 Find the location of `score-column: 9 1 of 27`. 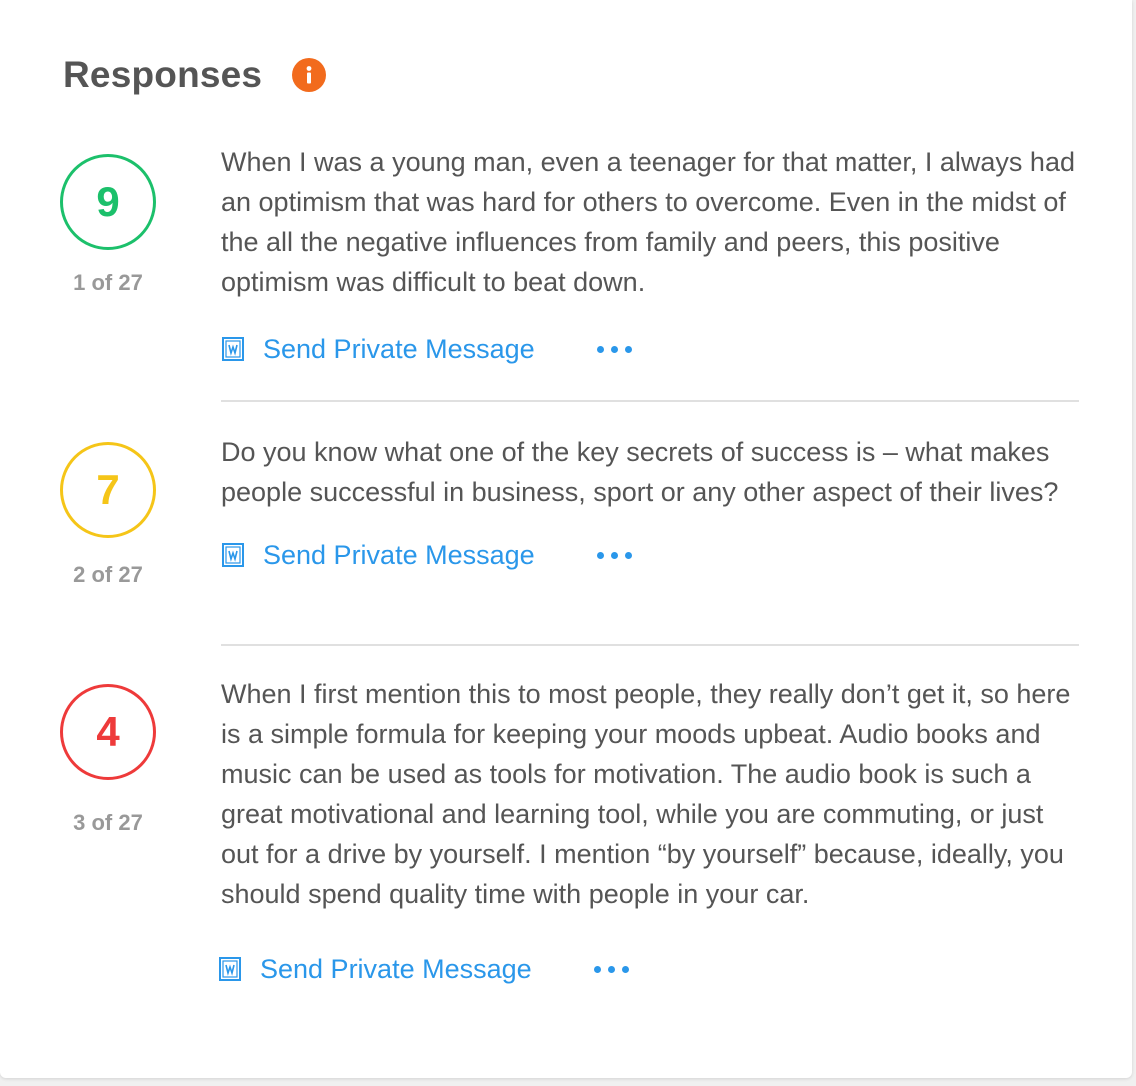

score-column: 9 1 of 27 is located at coordinates (108, 225).